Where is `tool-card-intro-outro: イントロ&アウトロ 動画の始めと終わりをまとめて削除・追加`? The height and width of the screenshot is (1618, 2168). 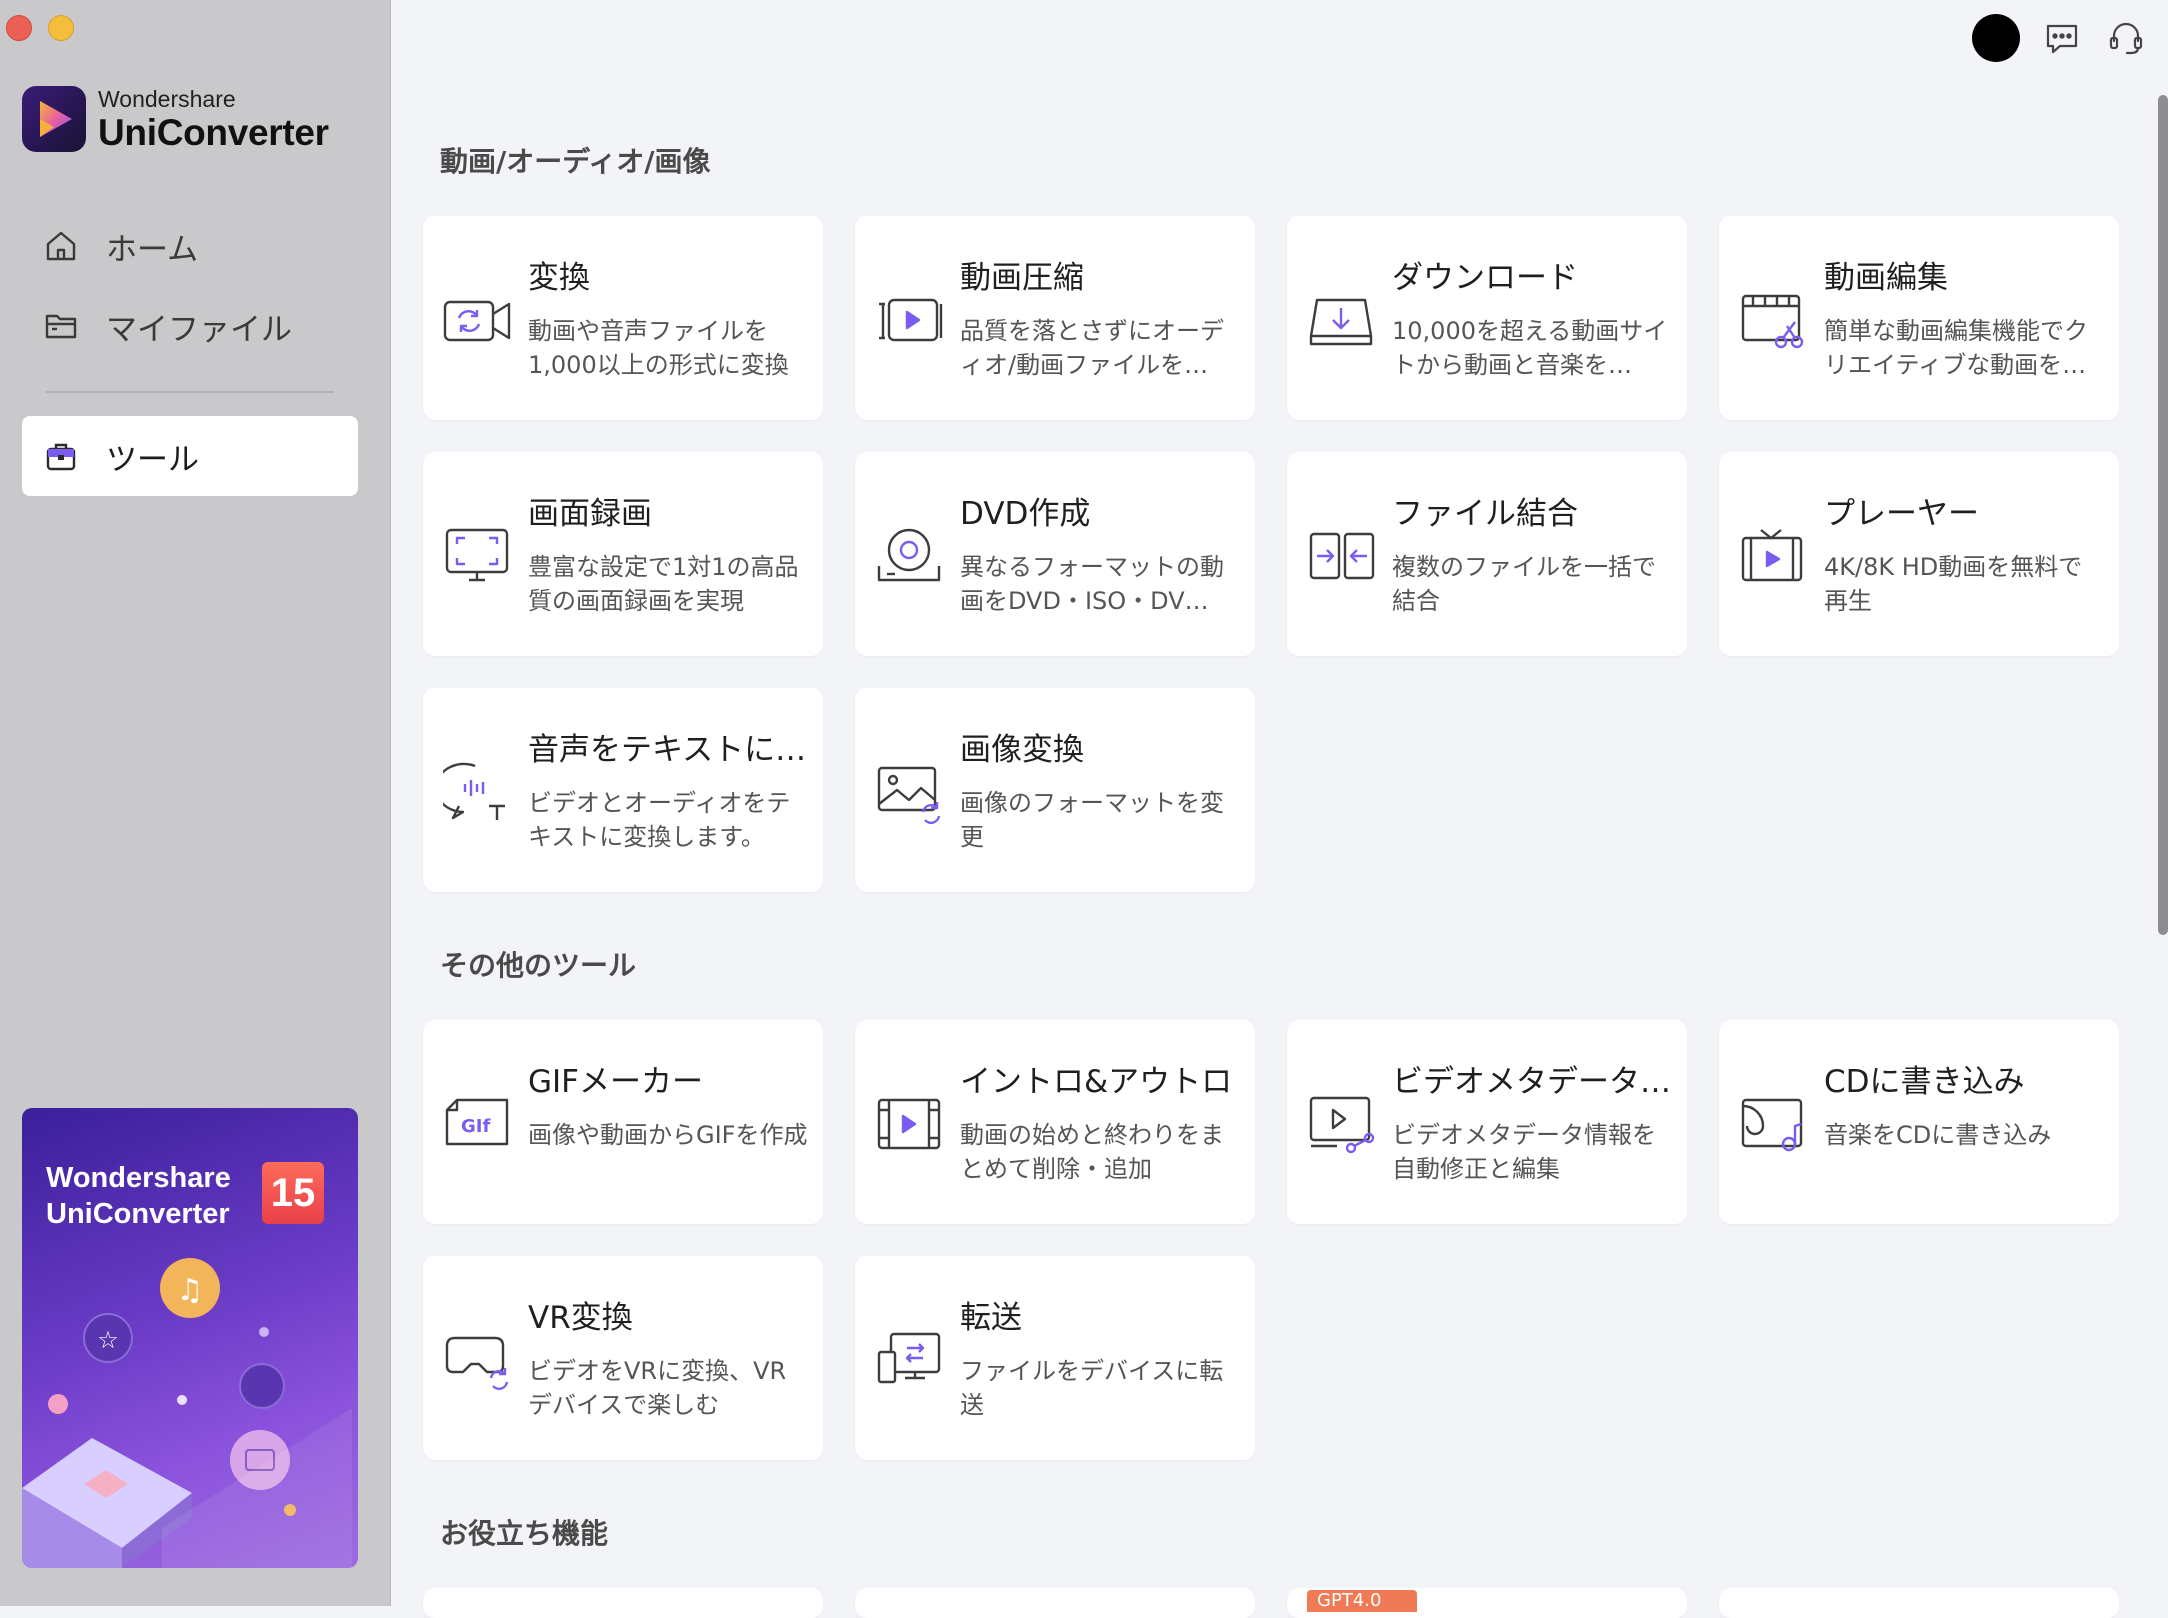 tool-card-intro-outro: イントロ&アウトロ 動画の始めと終わりをまとめて削除・追加 is located at coordinates (1055, 1122).